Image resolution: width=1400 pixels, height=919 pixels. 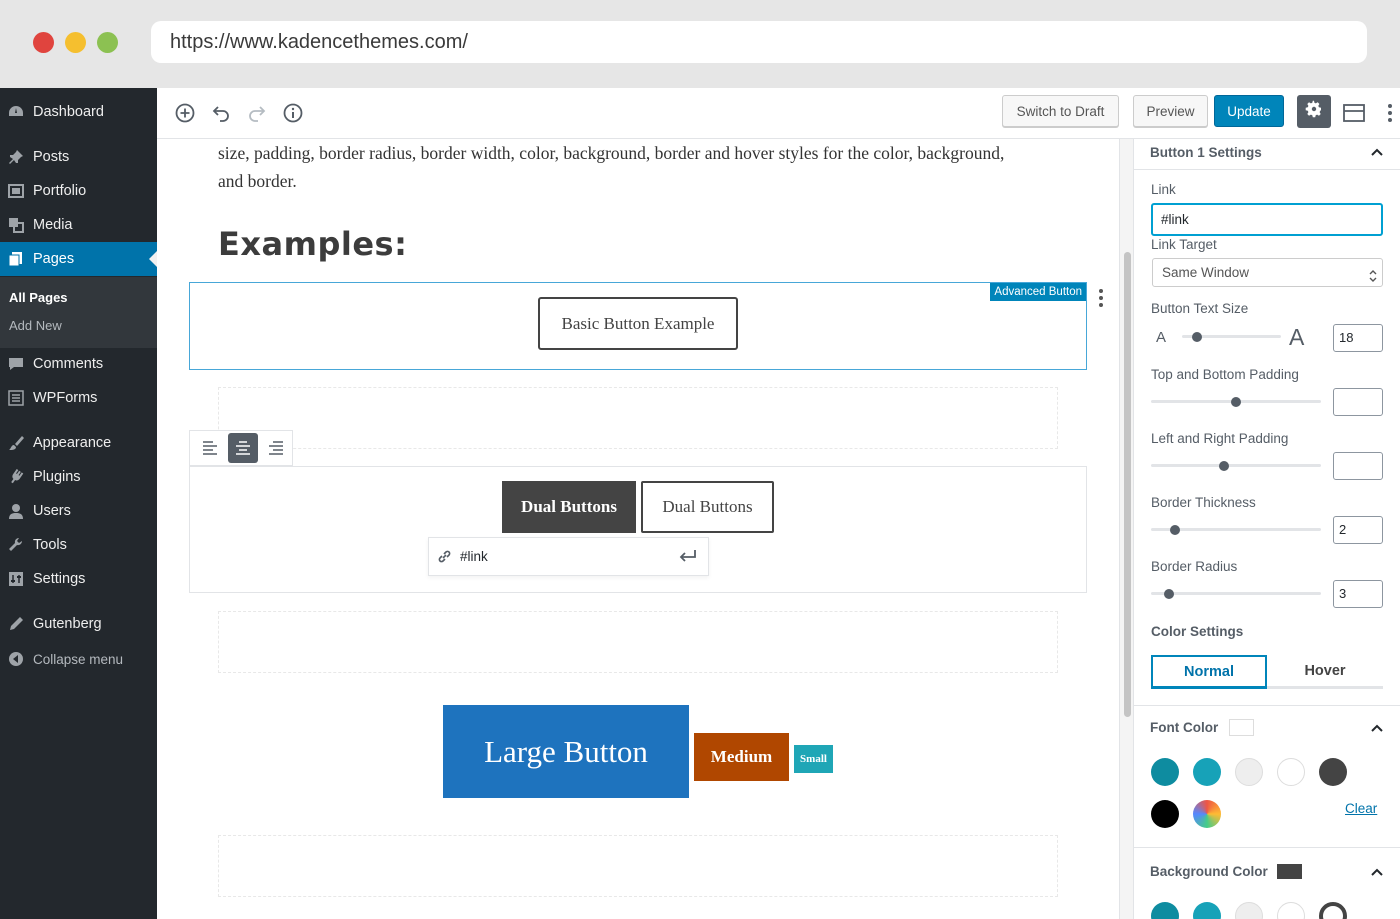 What do you see at coordinates (75, 42) in the screenshot?
I see `minimize-window-dot` at bounding box center [75, 42].